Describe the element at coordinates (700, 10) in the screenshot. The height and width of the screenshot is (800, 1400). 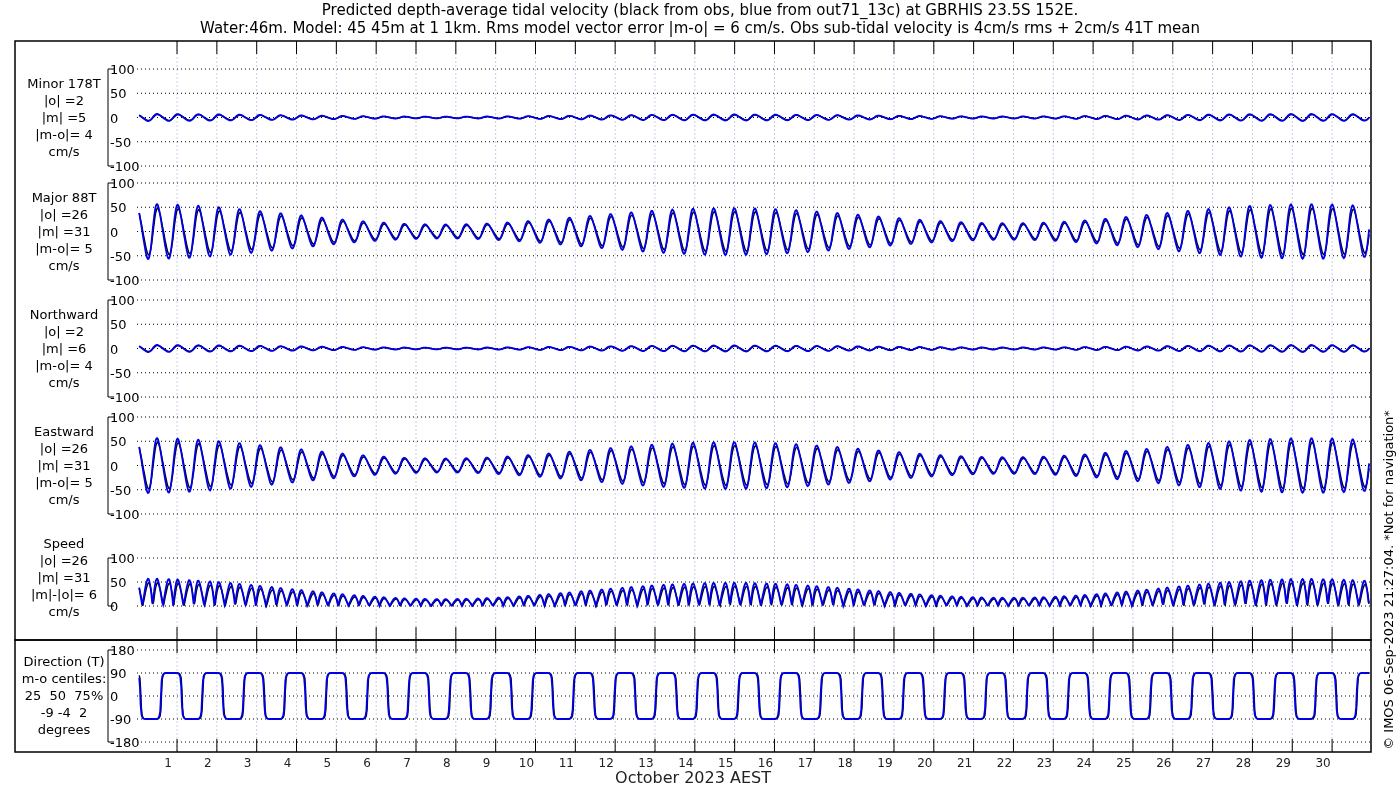
I see `chart-title: Predicted depth-average tidal velocity (black from obs, blue from out71_13c) at GBRHIS 23.5S 152E.` at that location.